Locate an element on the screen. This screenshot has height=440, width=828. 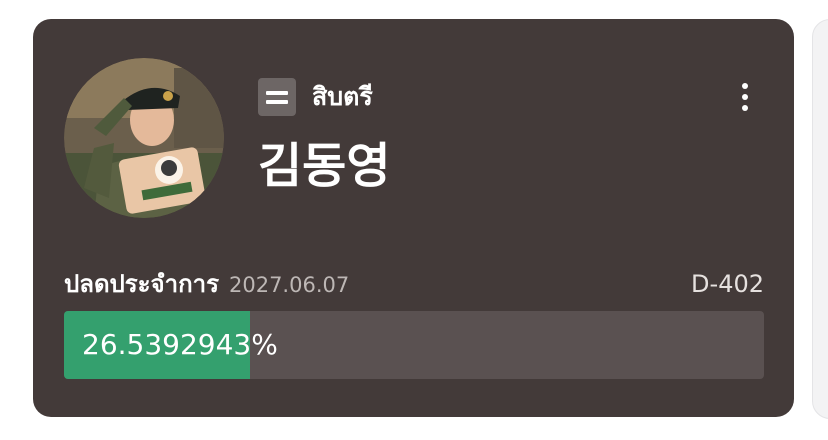
service-progress-bar: 26.5392943% is located at coordinates (414, 345).